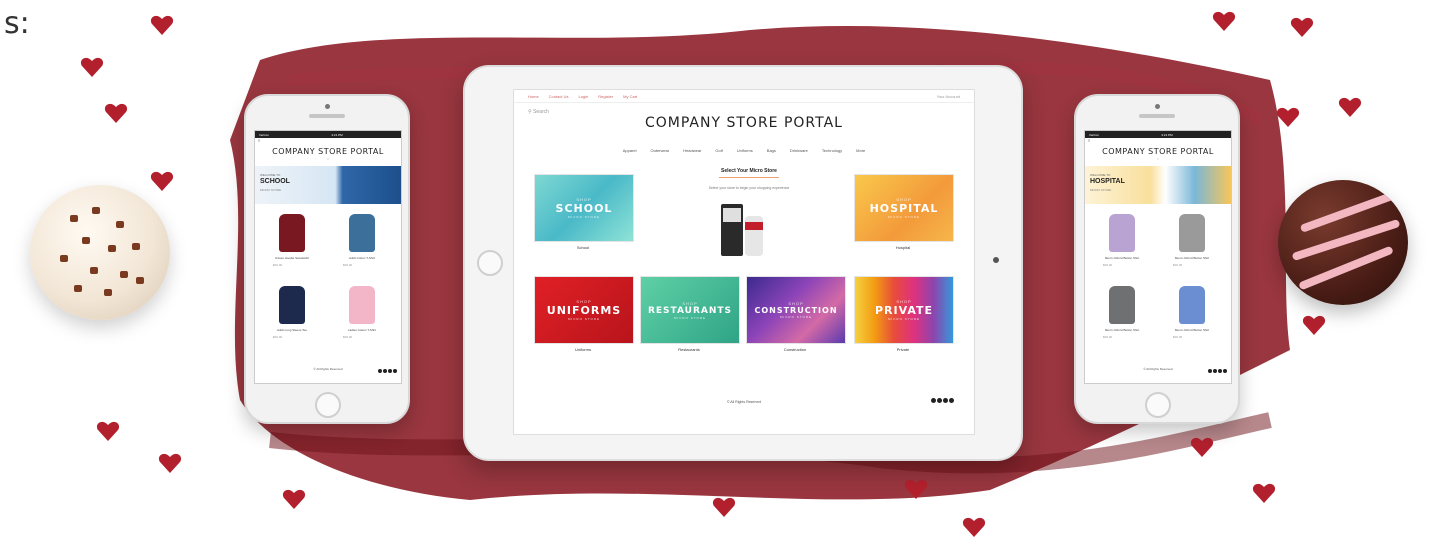 This screenshot has width=1448, height=545. Describe the element at coordinates (362, 258) in the screenshot. I see `product-name: Adult Cotton T-Shirt` at that location.